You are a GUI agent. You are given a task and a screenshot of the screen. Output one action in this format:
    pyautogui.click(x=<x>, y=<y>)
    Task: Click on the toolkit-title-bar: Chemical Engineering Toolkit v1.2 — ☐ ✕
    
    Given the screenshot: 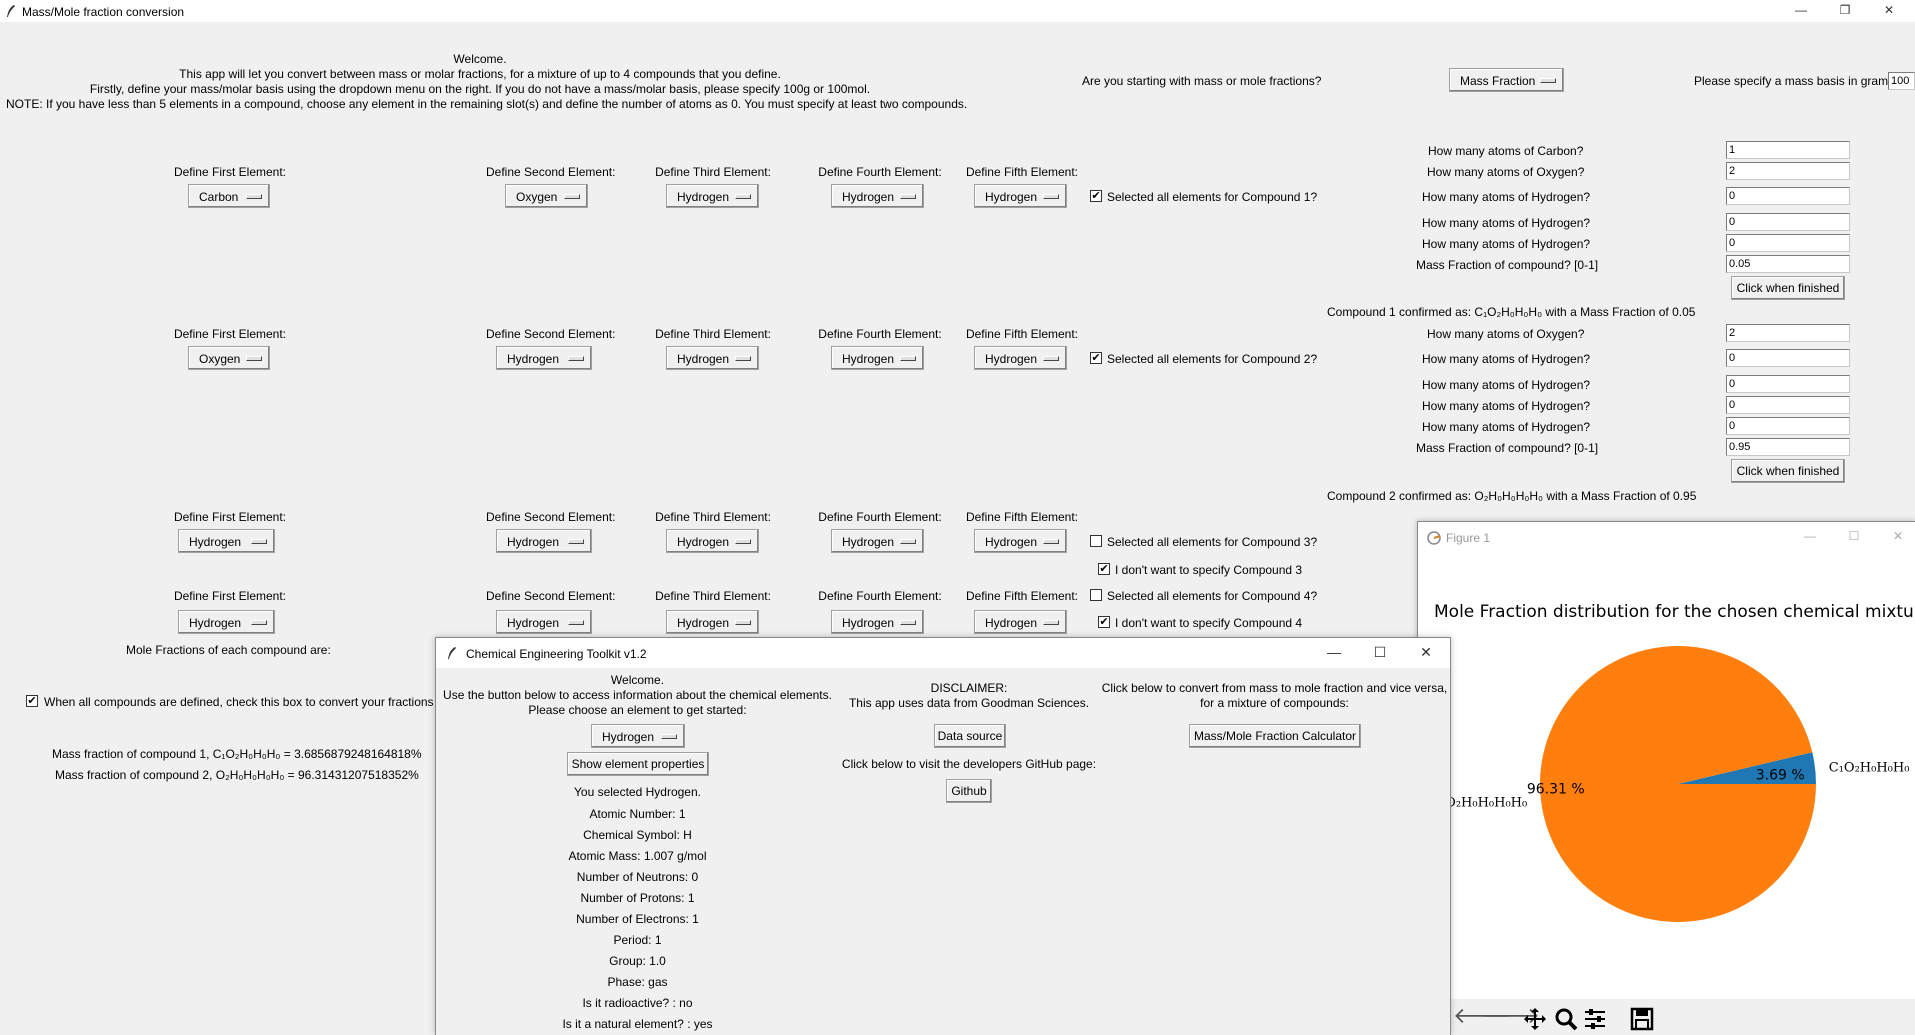 What is the action you would take?
    pyautogui.click(x=943, y=653)
    